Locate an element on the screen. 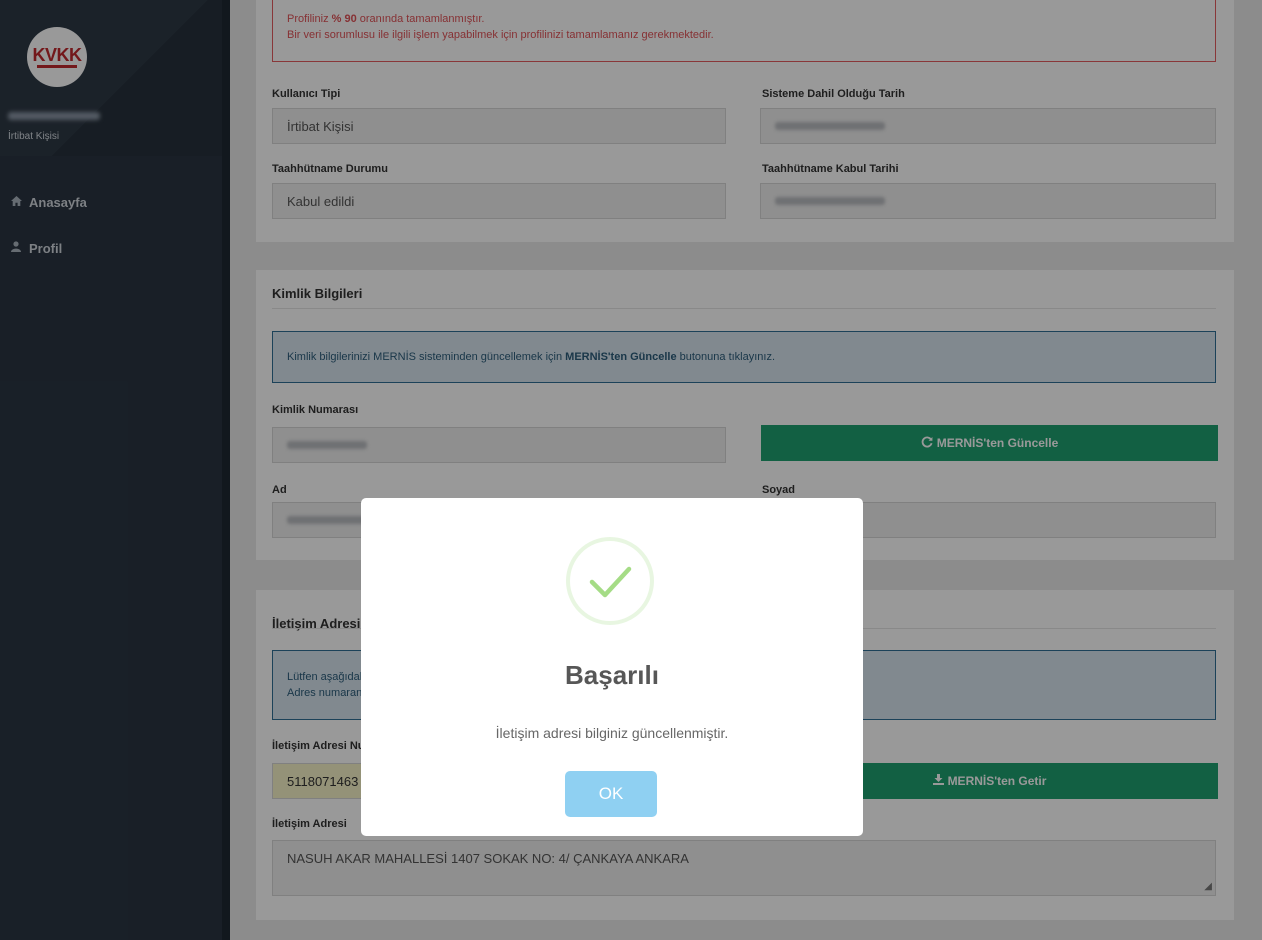 The height and width of the screenshot is (940, 1262). dialog-title: Başarılı is located at coordinates (612, 675).